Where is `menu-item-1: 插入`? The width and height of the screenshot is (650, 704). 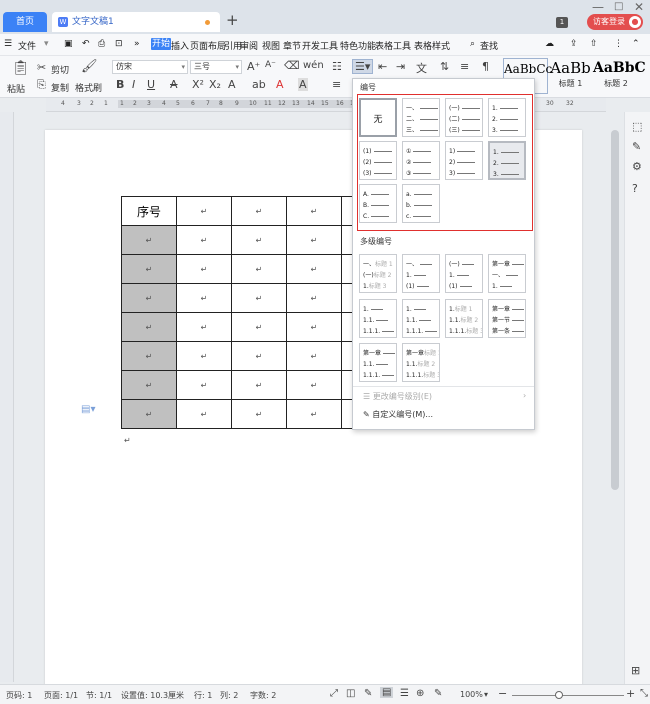 menu-item-1: 插入 is located at coordinates (180, 45).